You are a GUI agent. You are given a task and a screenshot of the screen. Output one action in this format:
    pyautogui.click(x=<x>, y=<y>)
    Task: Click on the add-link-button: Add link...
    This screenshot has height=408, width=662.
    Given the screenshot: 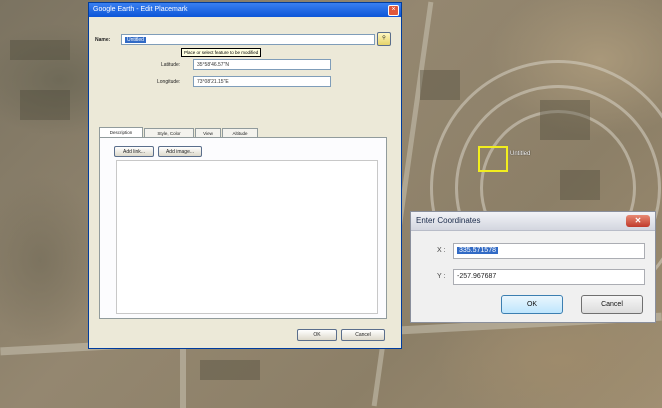 What is the action you would take?
    pyautogui.click(x=134, y=151)
    